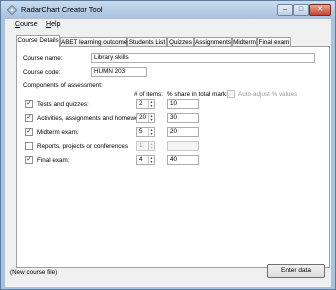 Image resolution: width=336 pixels, height=290 pixels. I want to click on reports-items-stepper: 1 ▲ ▼, so click(145, 146).